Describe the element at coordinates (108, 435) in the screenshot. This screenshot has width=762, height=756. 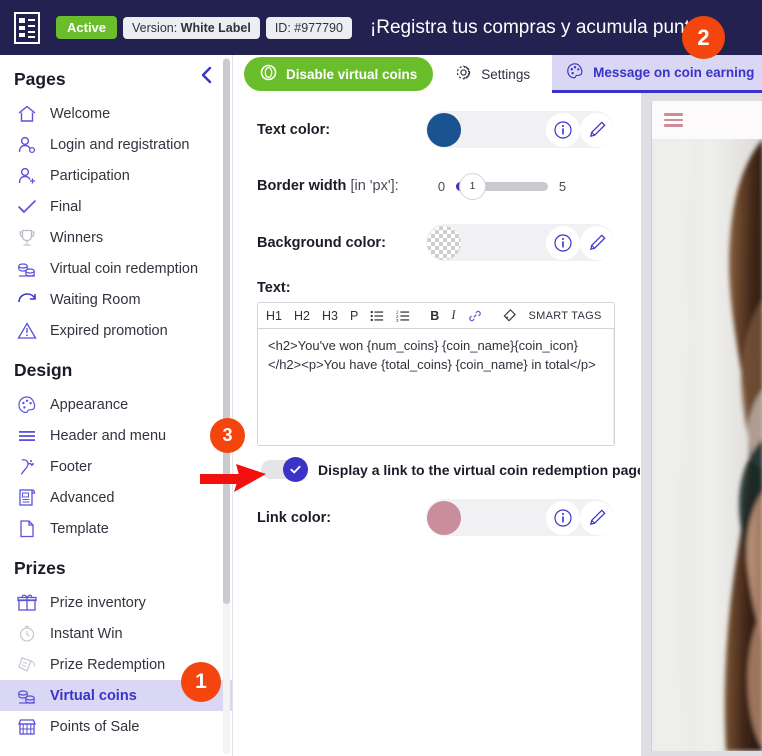
I see `sidebar-item-label: Header and menu` at that location.